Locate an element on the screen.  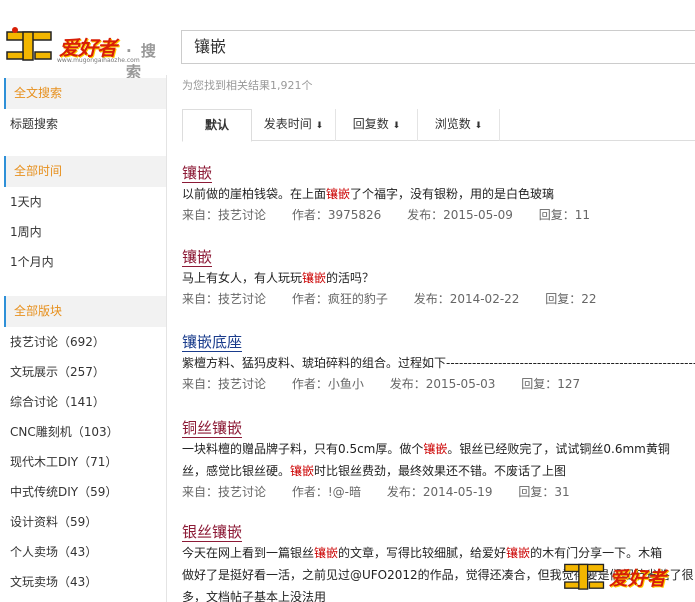
watermark-text: 爱好者 is located at coordinates (638, 579).